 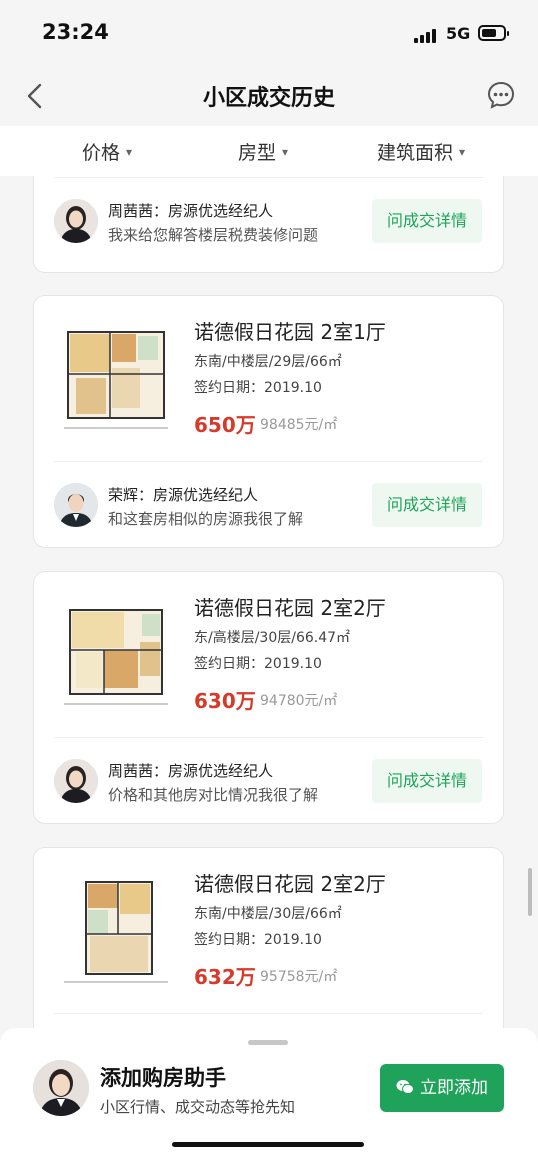 What do you see at coordinates (299, 701) in the screenshot?
I see `listing-unit-price: 94780元/㎡` at bounding box center [299, 701].